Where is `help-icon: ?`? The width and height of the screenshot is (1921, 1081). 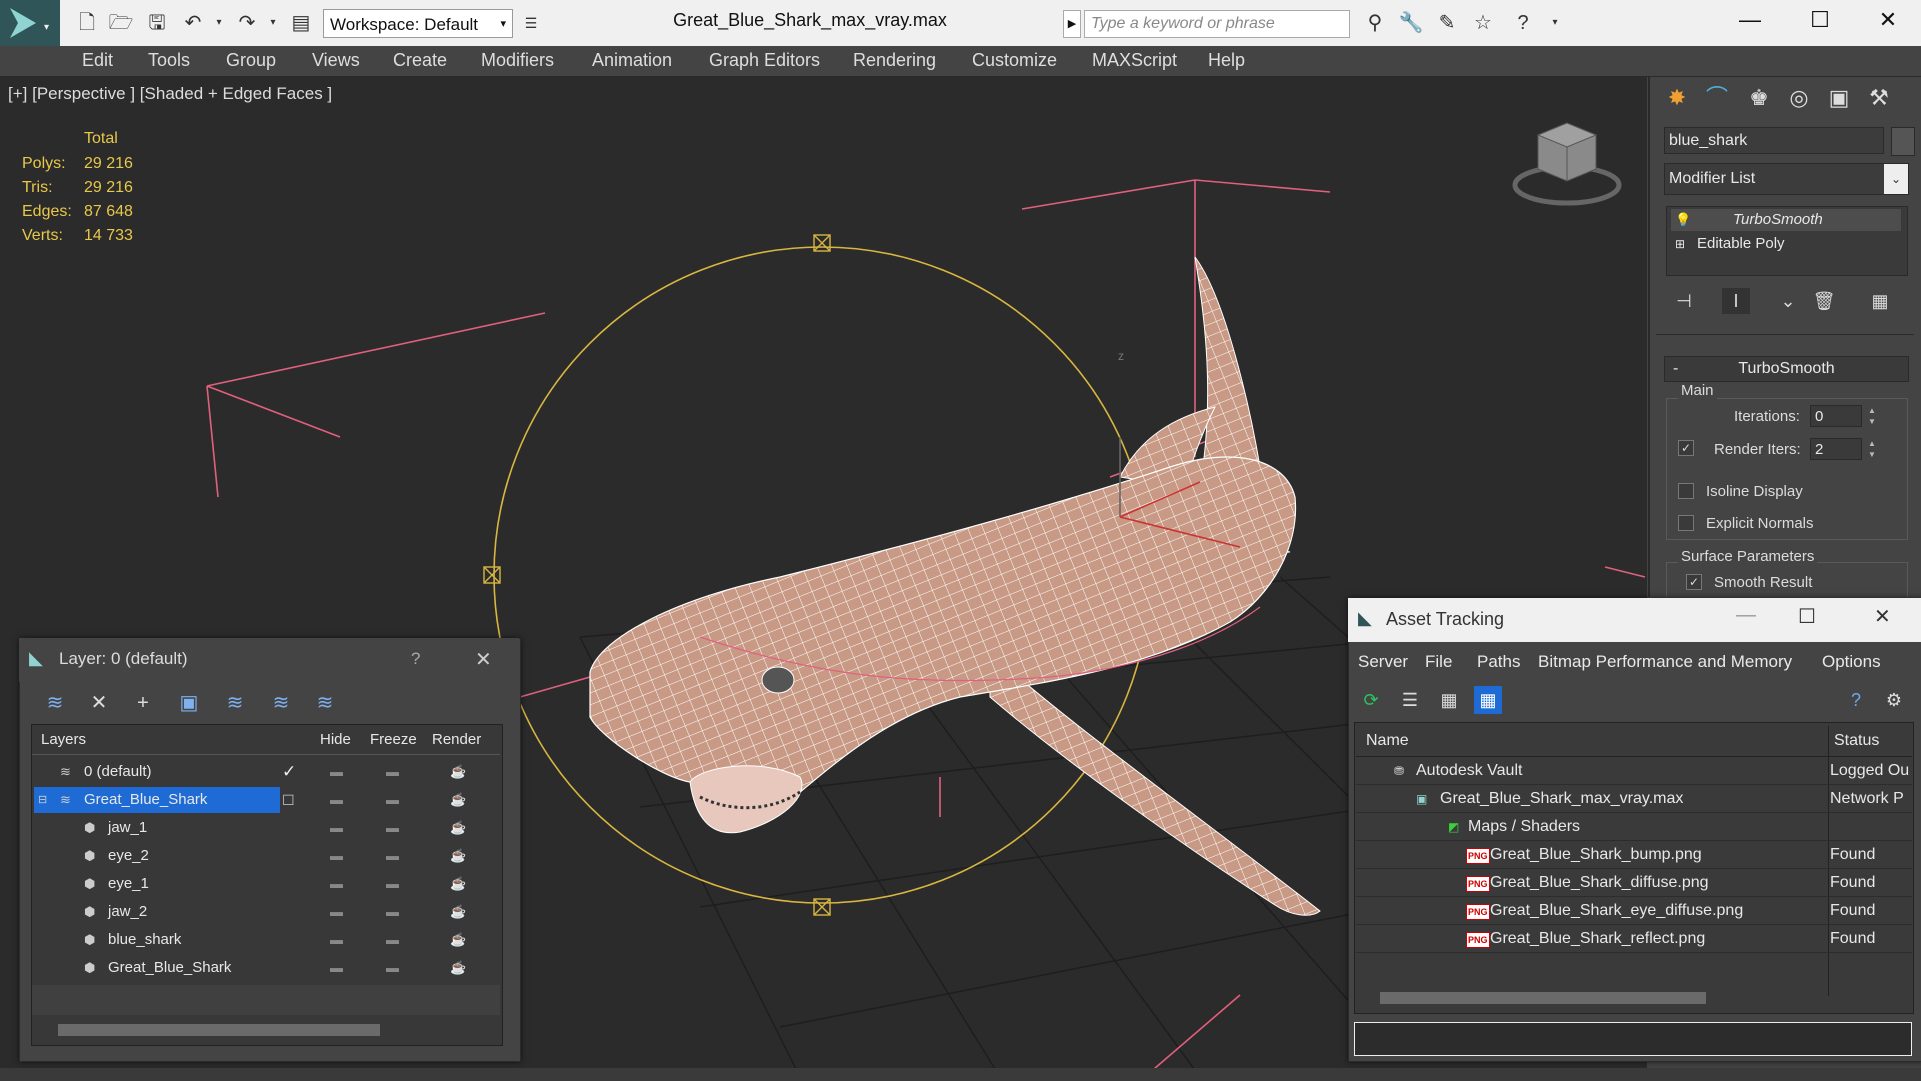
help-icon: ? is located at coordinates (1856, 700).